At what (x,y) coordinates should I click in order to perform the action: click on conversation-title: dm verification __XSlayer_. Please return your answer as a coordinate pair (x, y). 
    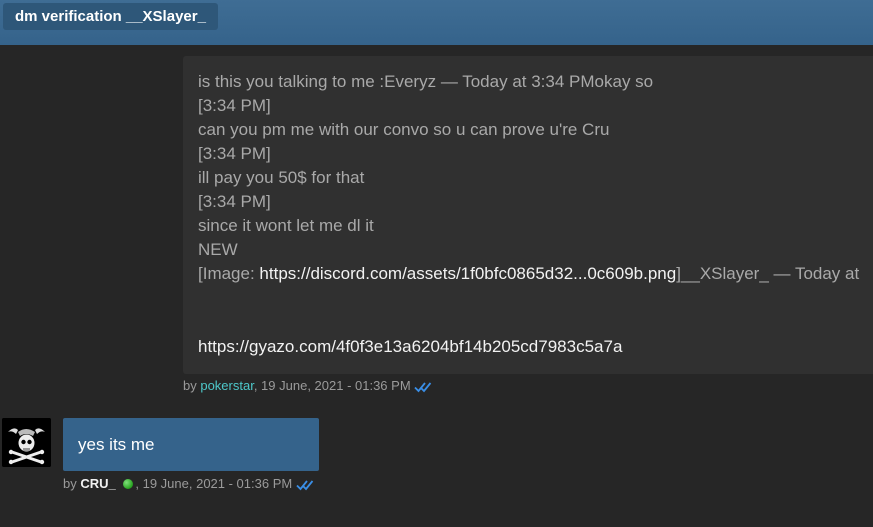
    Looking at the image, I should click on (110, 16).